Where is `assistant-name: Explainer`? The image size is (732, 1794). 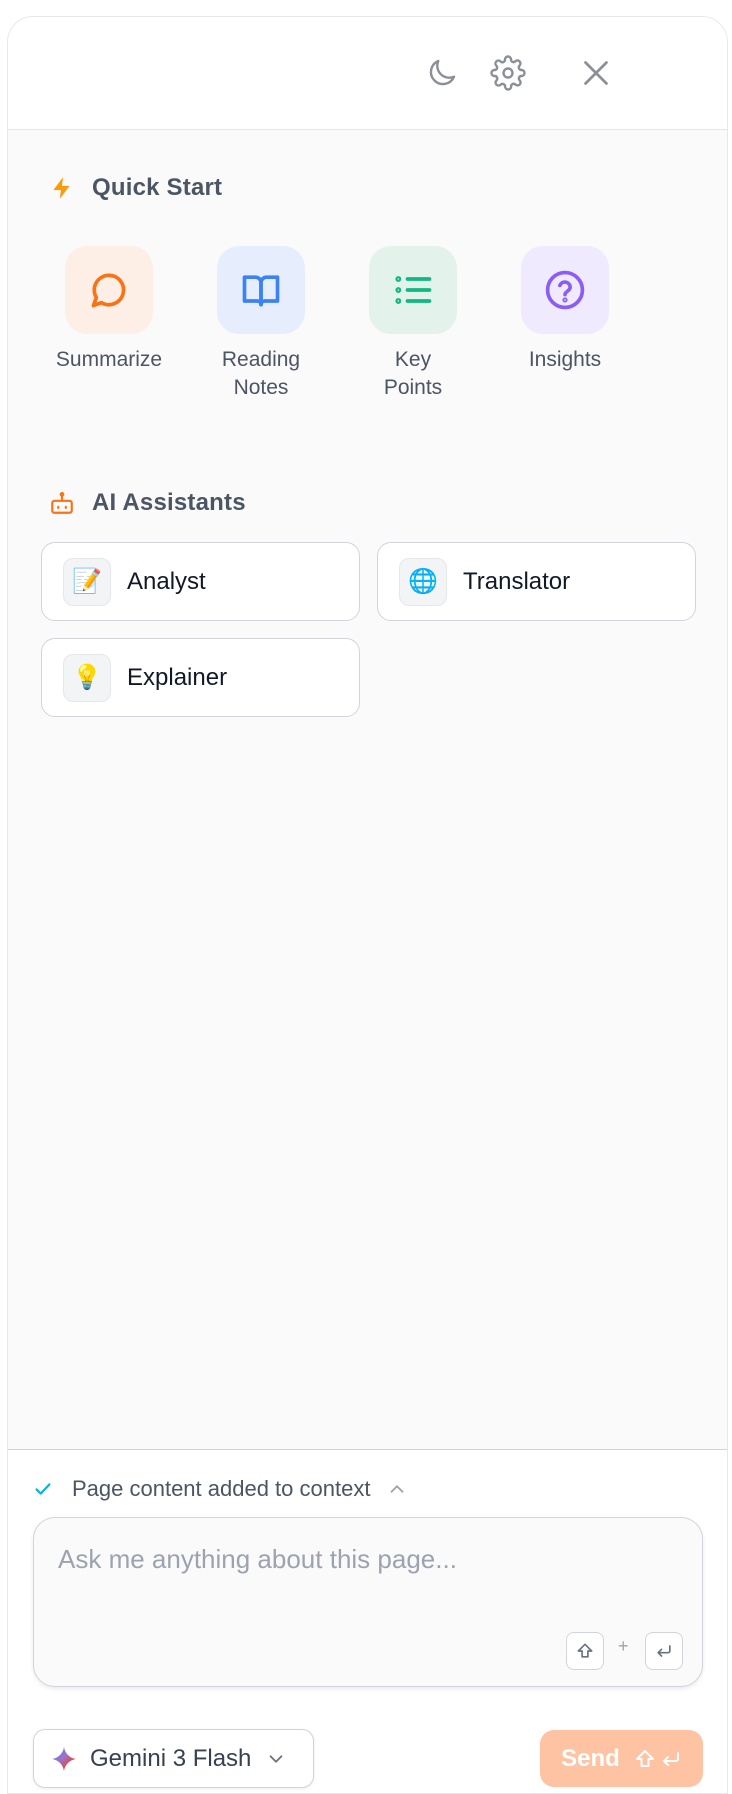
assistant-name: Explainer is located at coordinates (177, 677).